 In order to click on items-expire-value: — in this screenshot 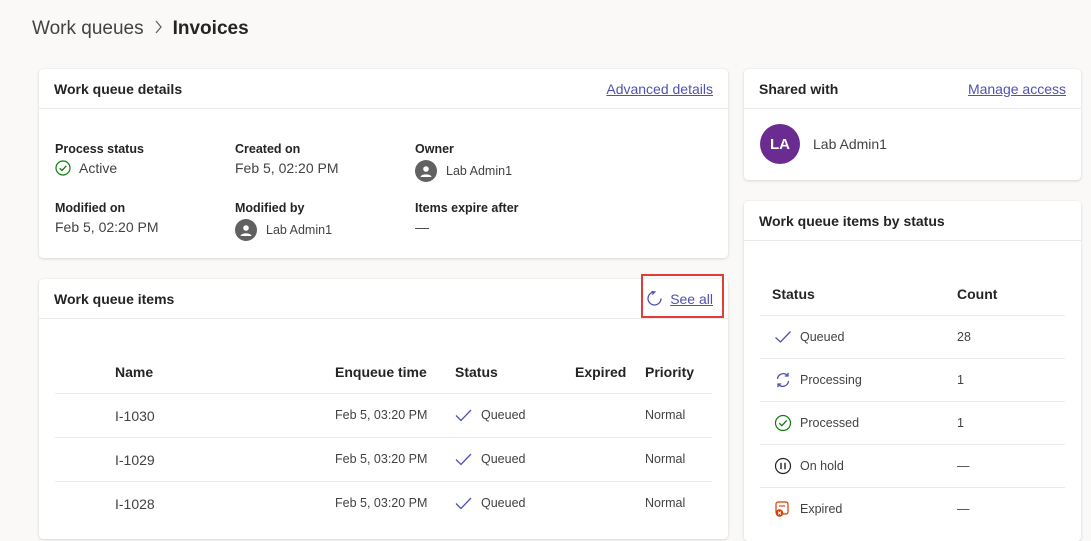, I will do `click(422, 227)`.